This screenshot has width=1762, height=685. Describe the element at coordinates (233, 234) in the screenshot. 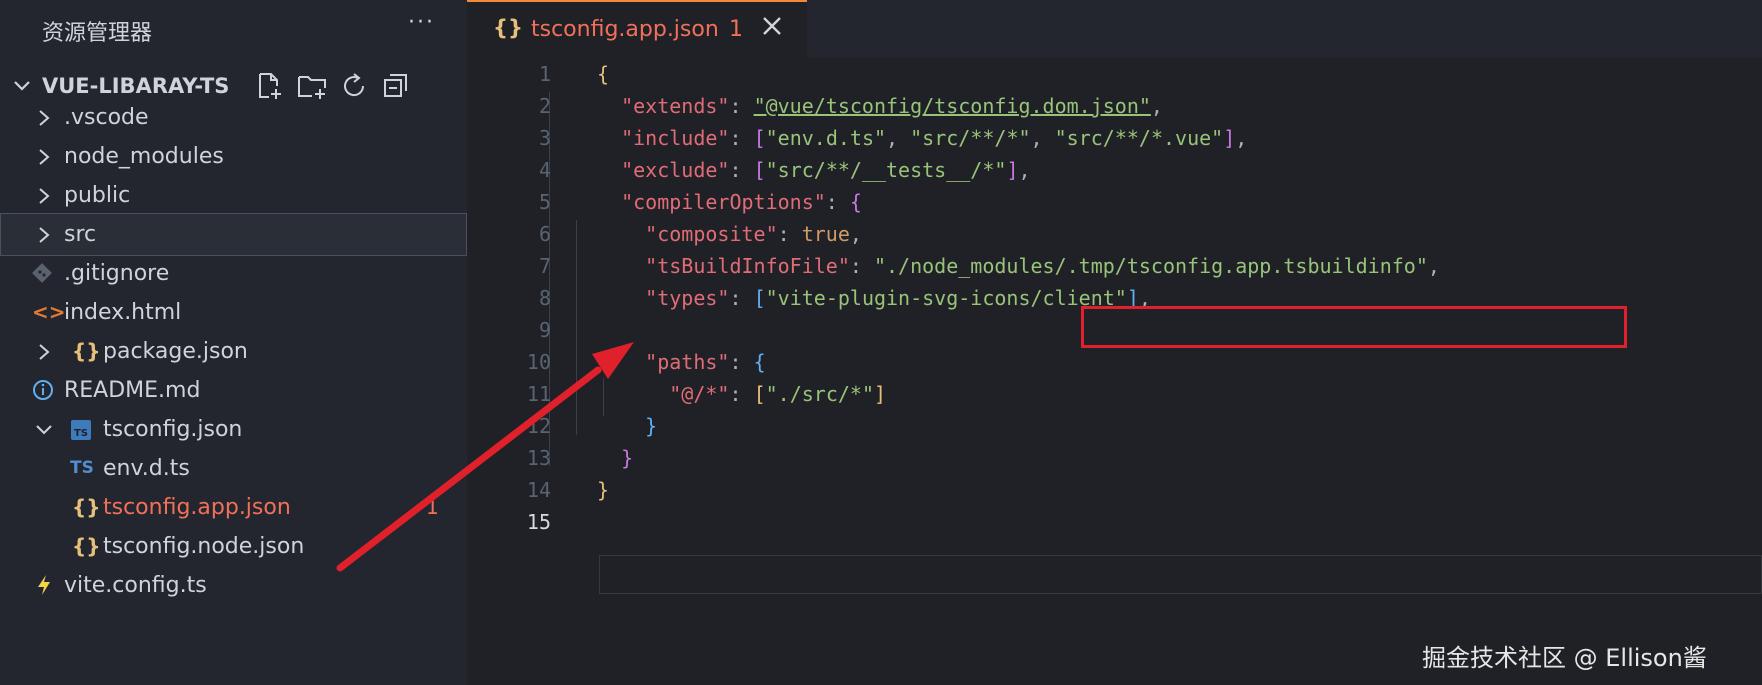

I see `tree-item-src: src` at that location.